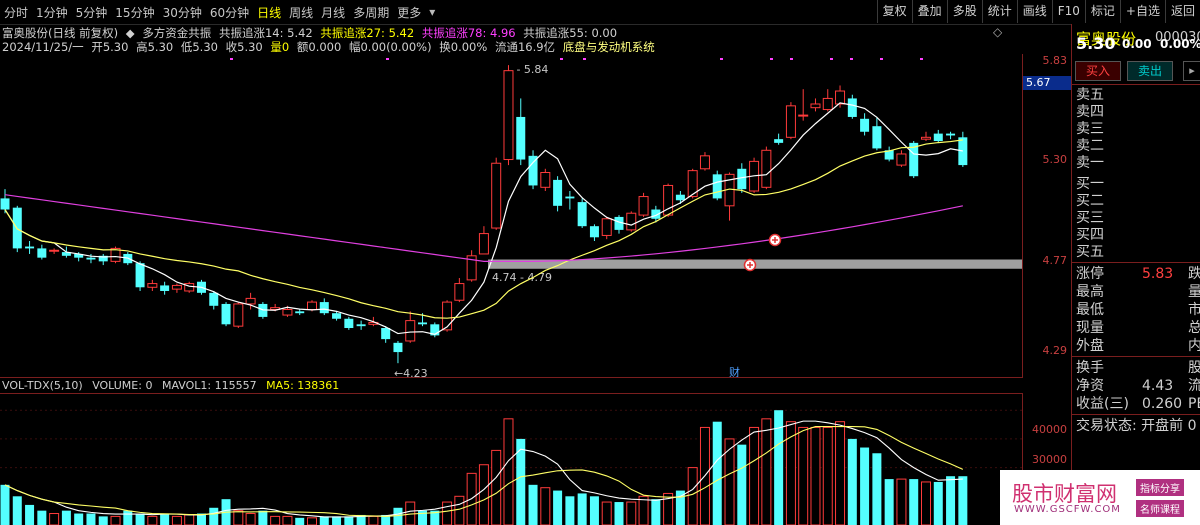 This screenshot has width=1200, height=525. What do you see at coordinates (432, 12) in the screenshot?
I see `more-dropdown-icon: ▾` at bounding box center [432, 12].